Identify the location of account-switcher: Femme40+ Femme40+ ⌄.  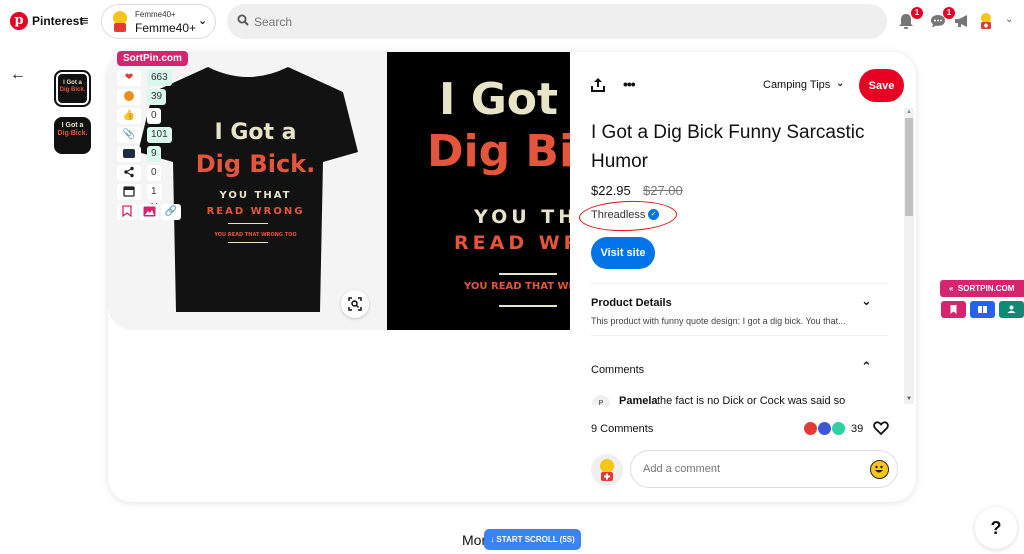
(158, 21).